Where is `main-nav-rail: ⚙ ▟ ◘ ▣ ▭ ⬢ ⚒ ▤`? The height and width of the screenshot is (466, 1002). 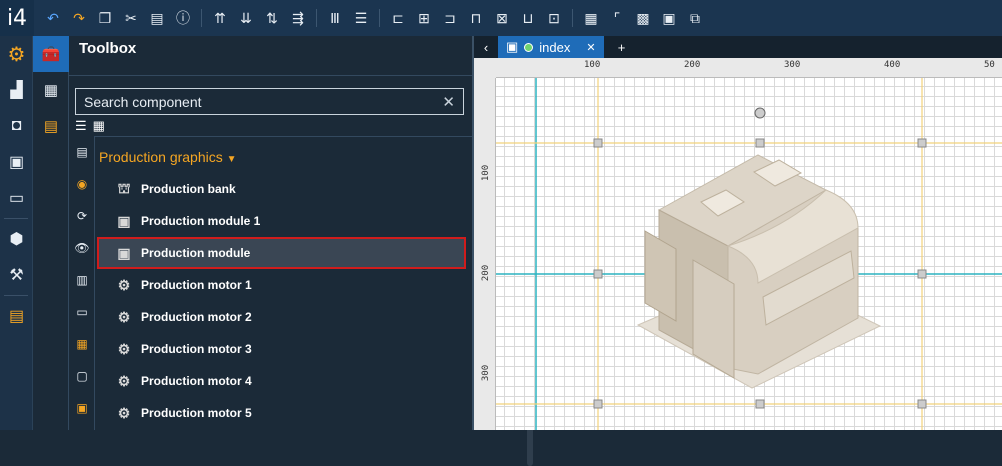 main-nav-rail: ⚙ ▟ ◘ ▣ ▭ ⬢ ⚒ ▤ is located at coordinates (16, 233).